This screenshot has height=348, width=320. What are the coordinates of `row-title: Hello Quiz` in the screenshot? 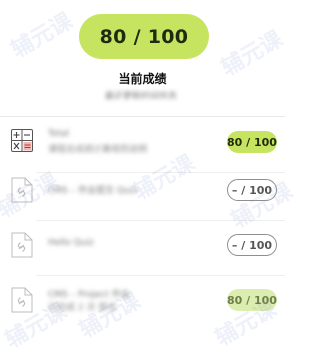 It's located at (71, 243).